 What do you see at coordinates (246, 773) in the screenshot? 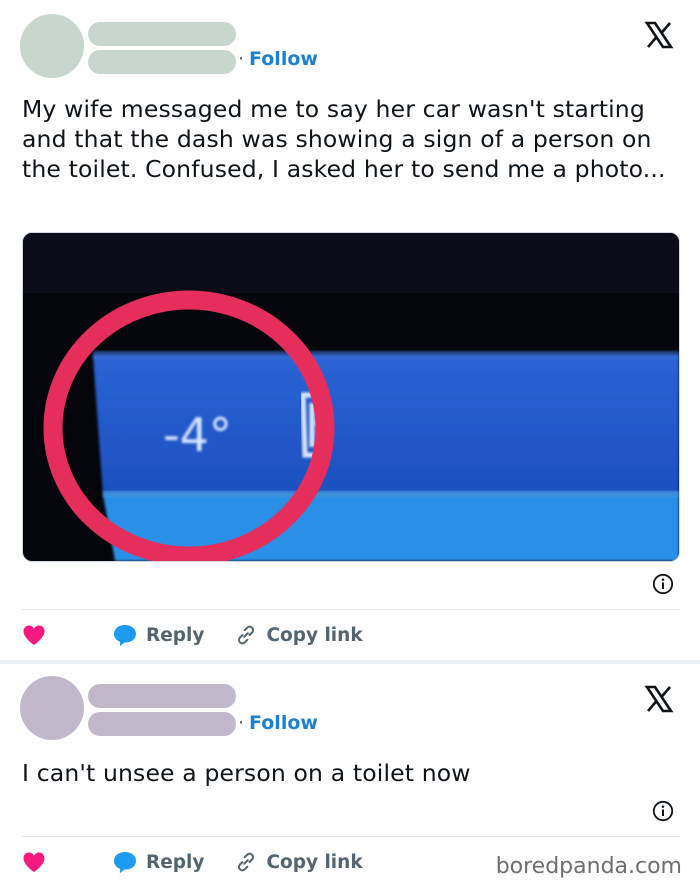
I see `tweet-text: I can't unsee a person on a toilet now` at bounding box center [246, 773].